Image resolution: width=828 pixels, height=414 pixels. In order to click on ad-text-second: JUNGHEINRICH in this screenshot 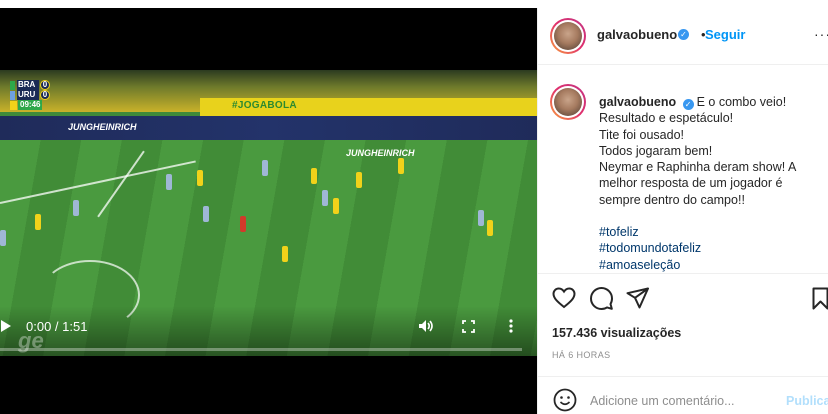, I will do `click(380, 153)`.